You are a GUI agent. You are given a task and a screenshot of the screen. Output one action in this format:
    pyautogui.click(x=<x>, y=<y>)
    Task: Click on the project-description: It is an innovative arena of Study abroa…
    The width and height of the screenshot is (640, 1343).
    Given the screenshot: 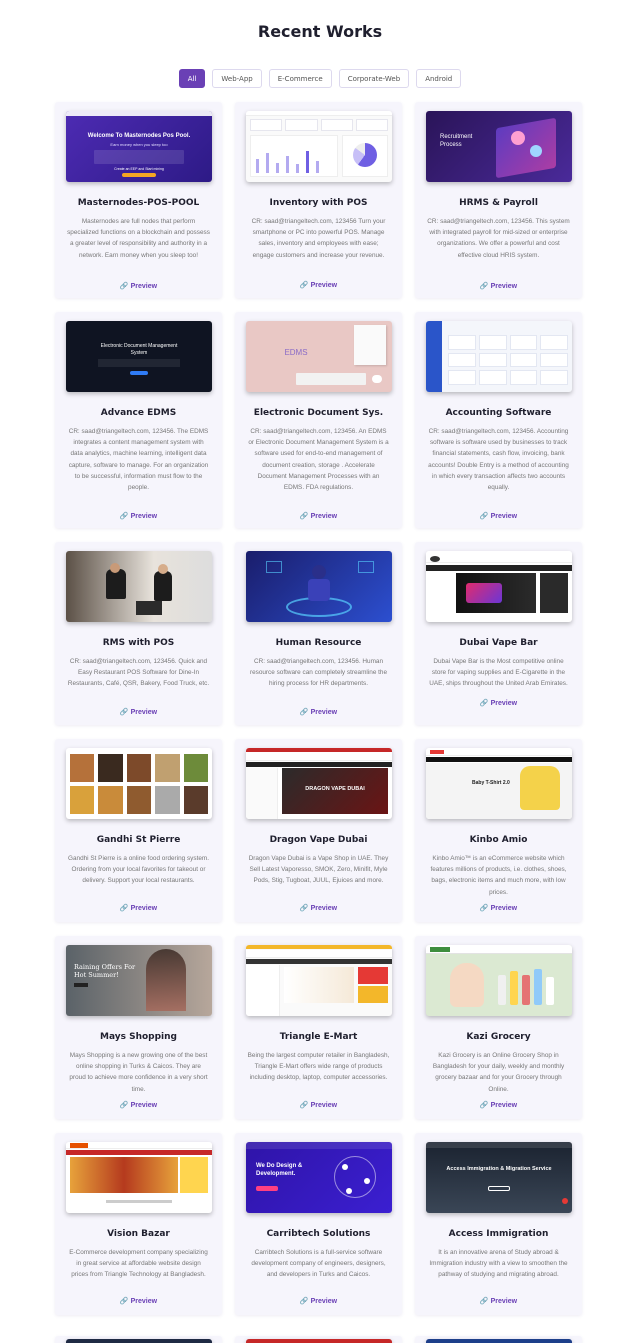 What is the action you would take?
    pyautogui.click(x=498, y=1264)
    